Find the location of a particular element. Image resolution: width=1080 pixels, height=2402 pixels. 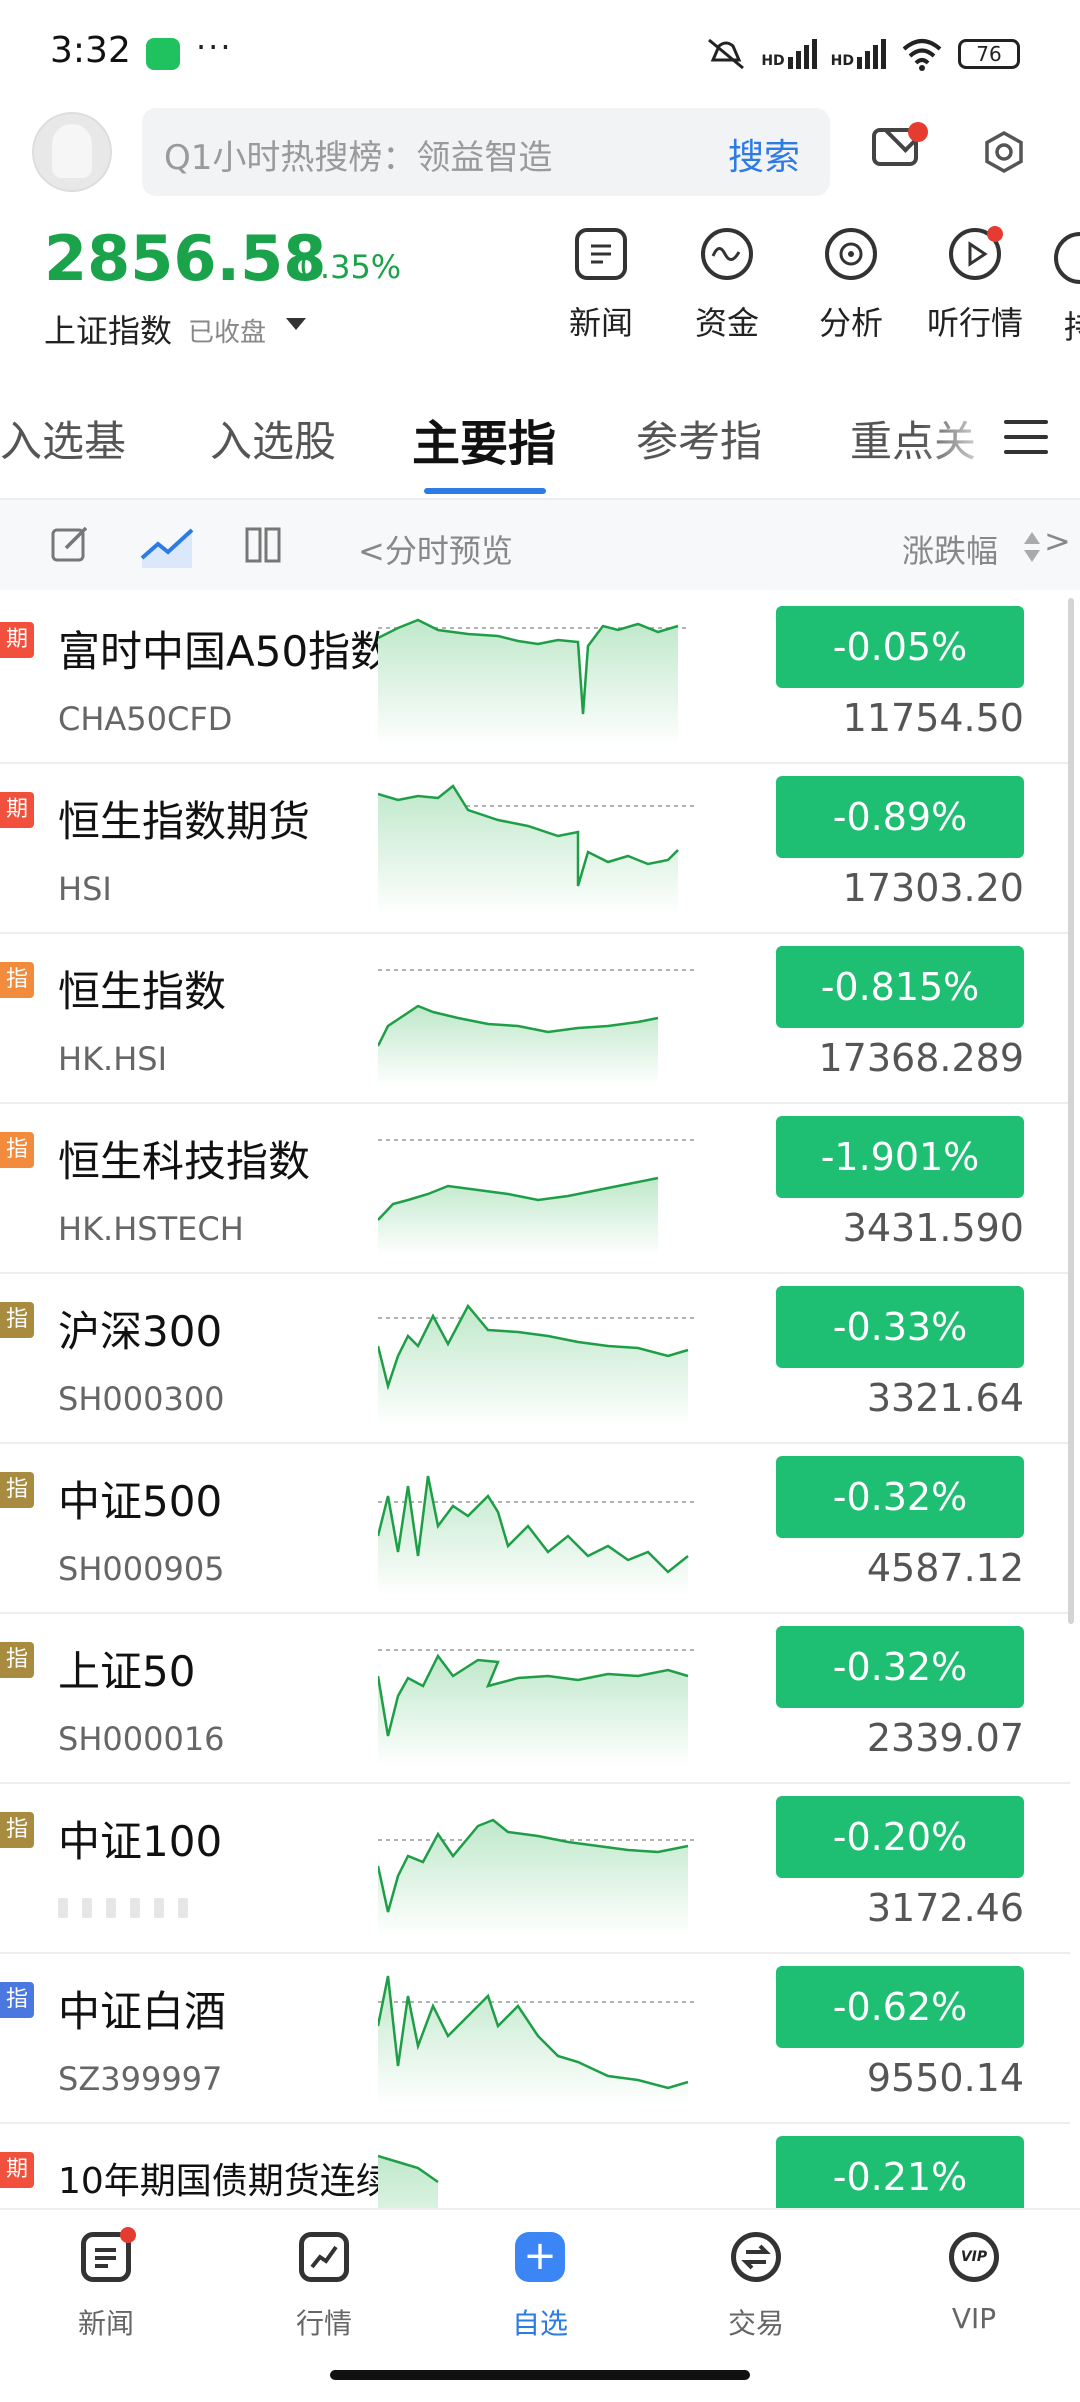

settings-icon is located at coordinates (1004, 152).